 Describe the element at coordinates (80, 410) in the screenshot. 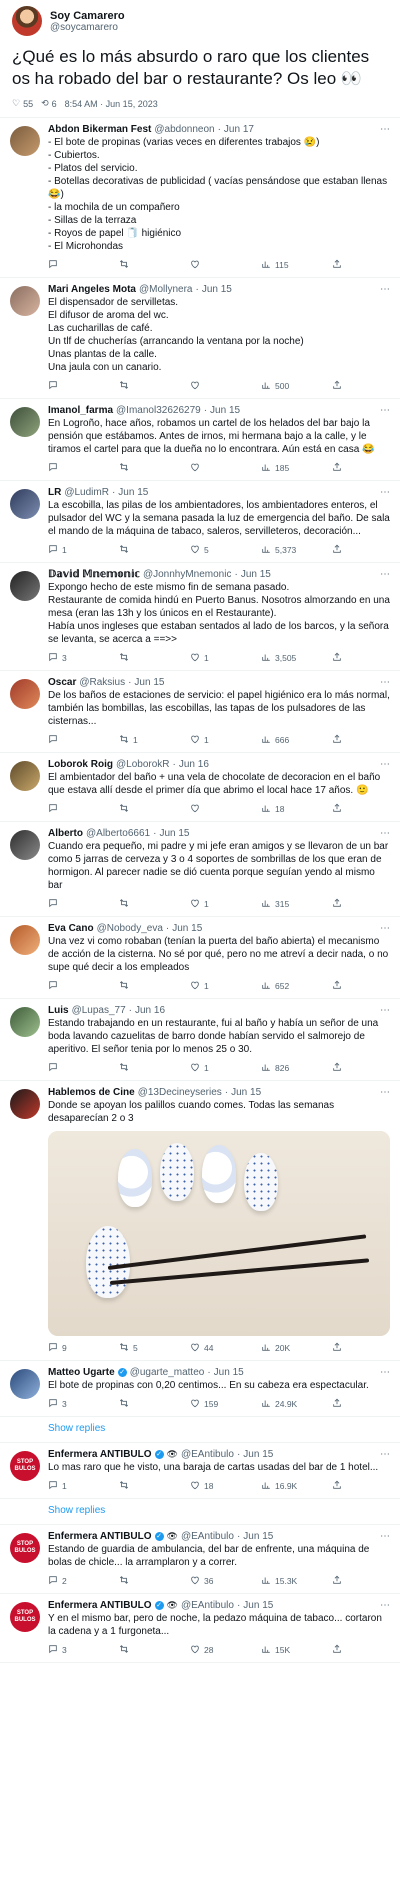

I see `author-name: Imanol_farma` at that location.